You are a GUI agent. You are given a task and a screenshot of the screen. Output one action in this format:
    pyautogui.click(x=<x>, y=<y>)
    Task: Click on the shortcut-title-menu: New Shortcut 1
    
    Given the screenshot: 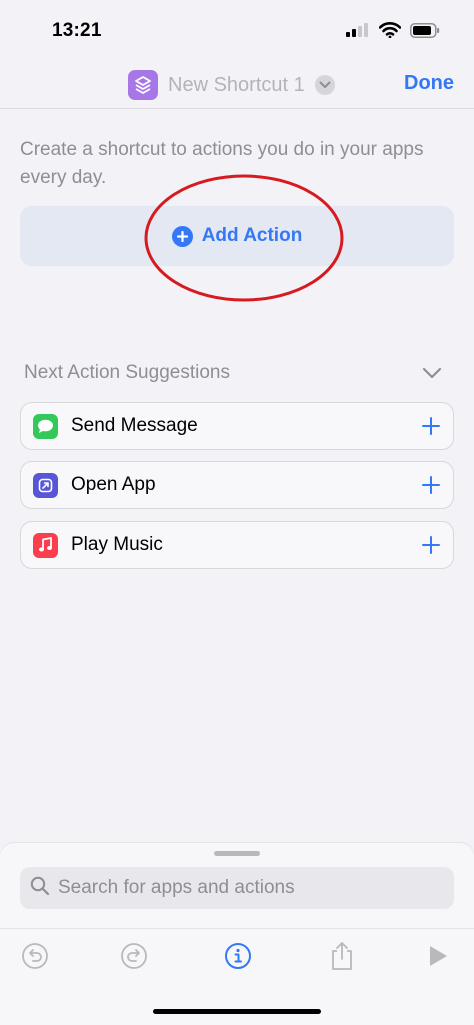 What is the action you would take?
    pyautogui.click(x=231, y=85)
    